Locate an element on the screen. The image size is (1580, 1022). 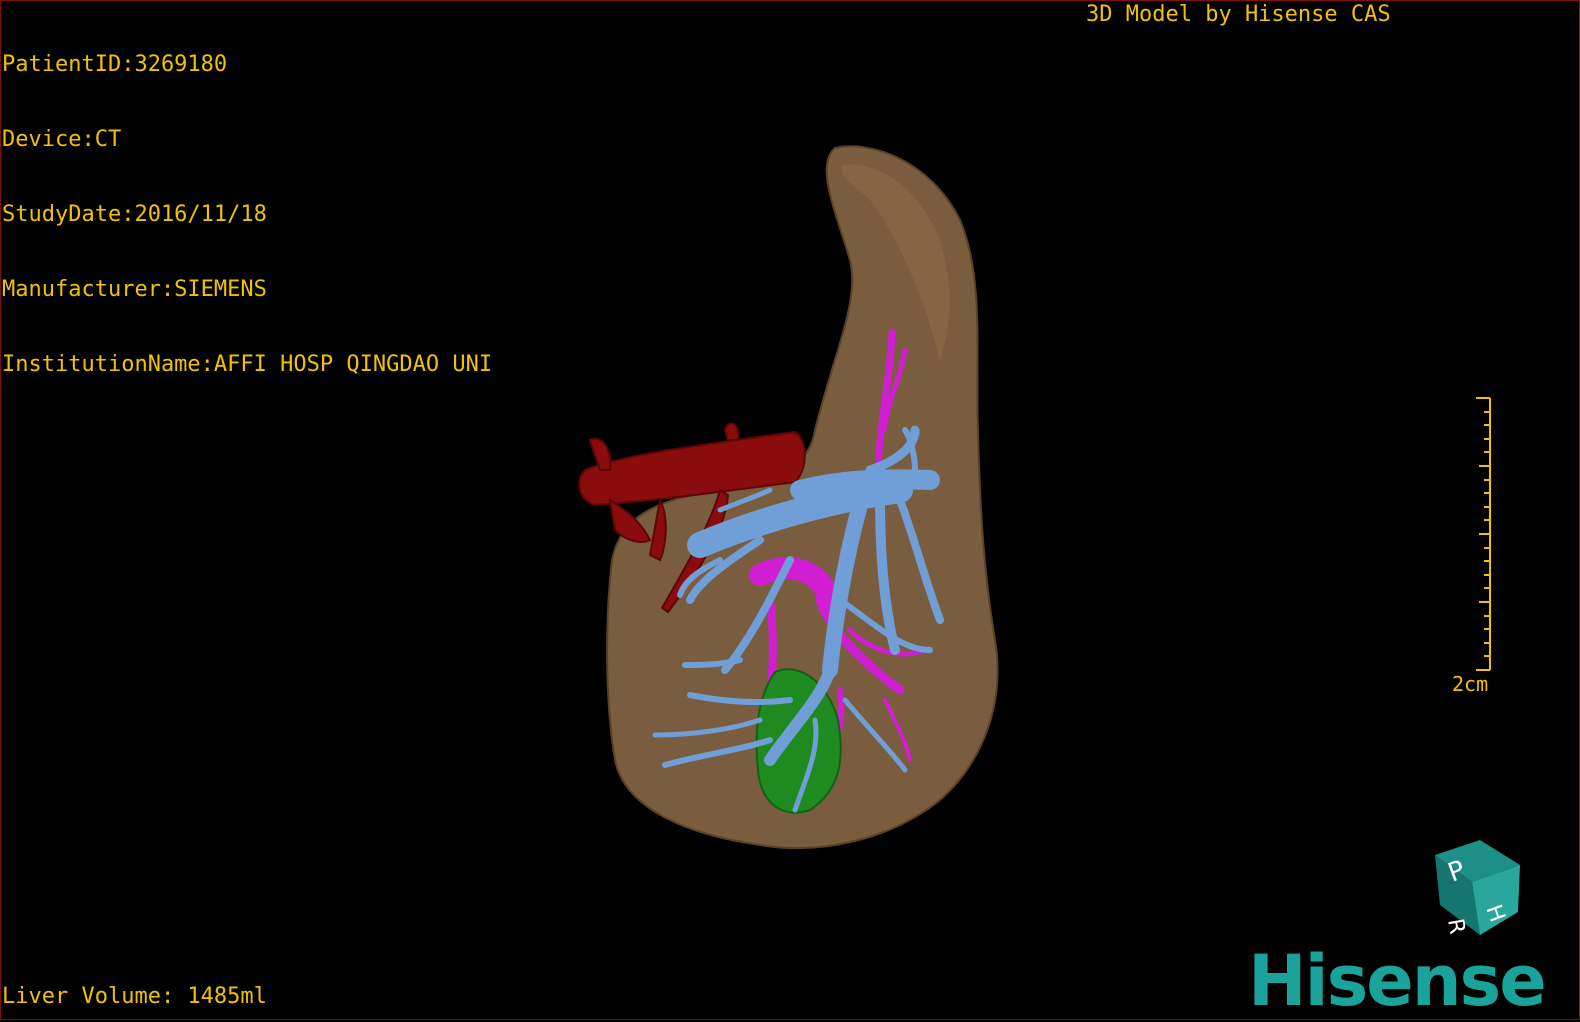
orientation-cube: P H R is located at coordinates (1477, 888).